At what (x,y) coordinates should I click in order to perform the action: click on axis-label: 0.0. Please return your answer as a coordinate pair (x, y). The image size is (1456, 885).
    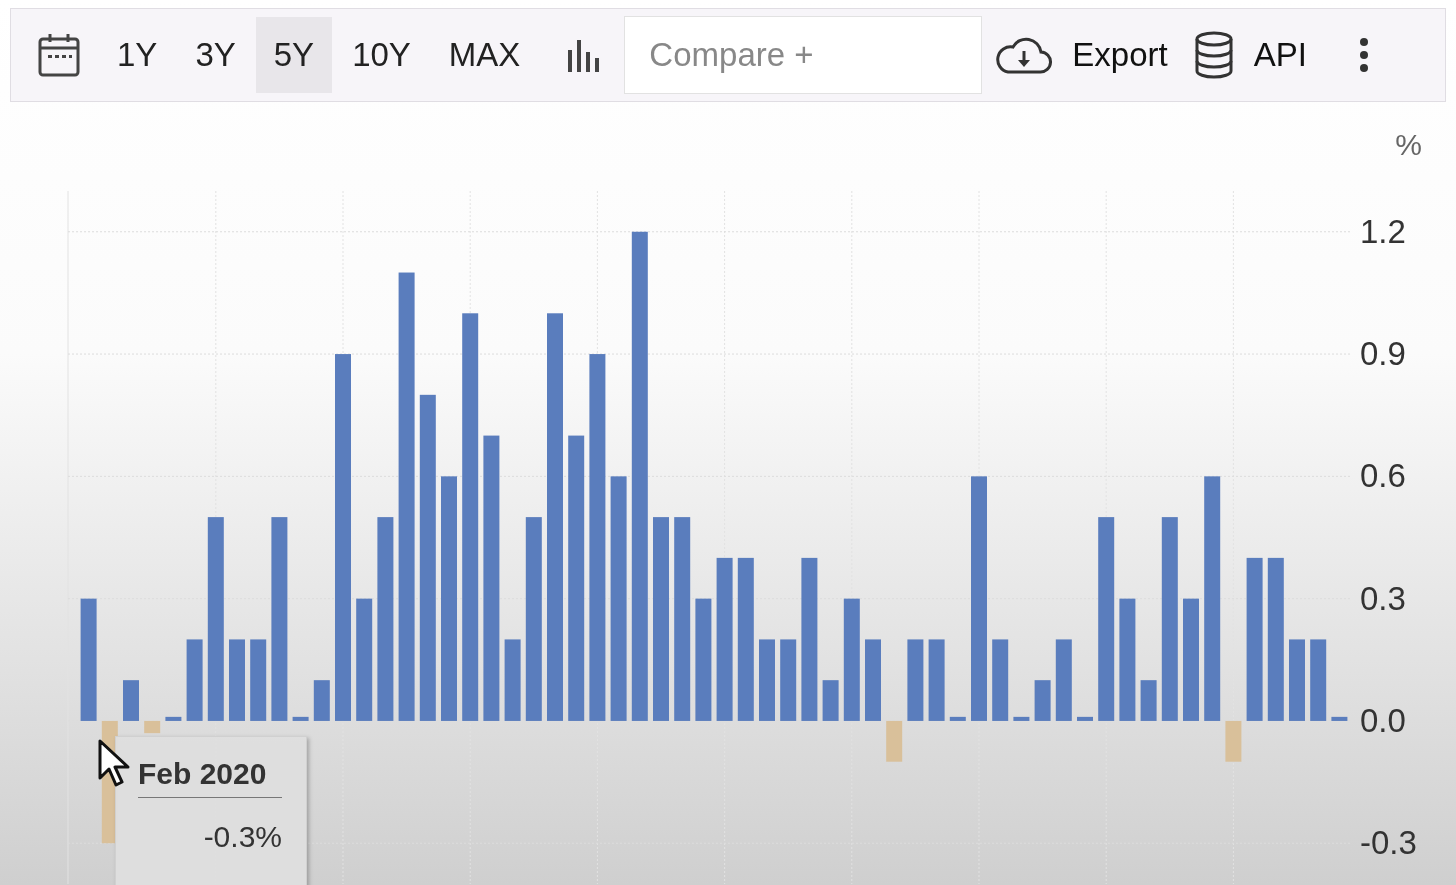
    Looking at the image, I should click on (1383, 720).